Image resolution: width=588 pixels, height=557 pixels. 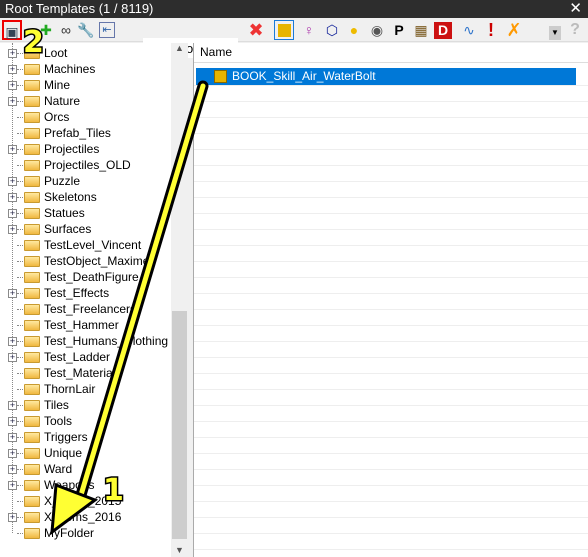 I want to click on step-2-label: 2, so click(x=33, y=42).